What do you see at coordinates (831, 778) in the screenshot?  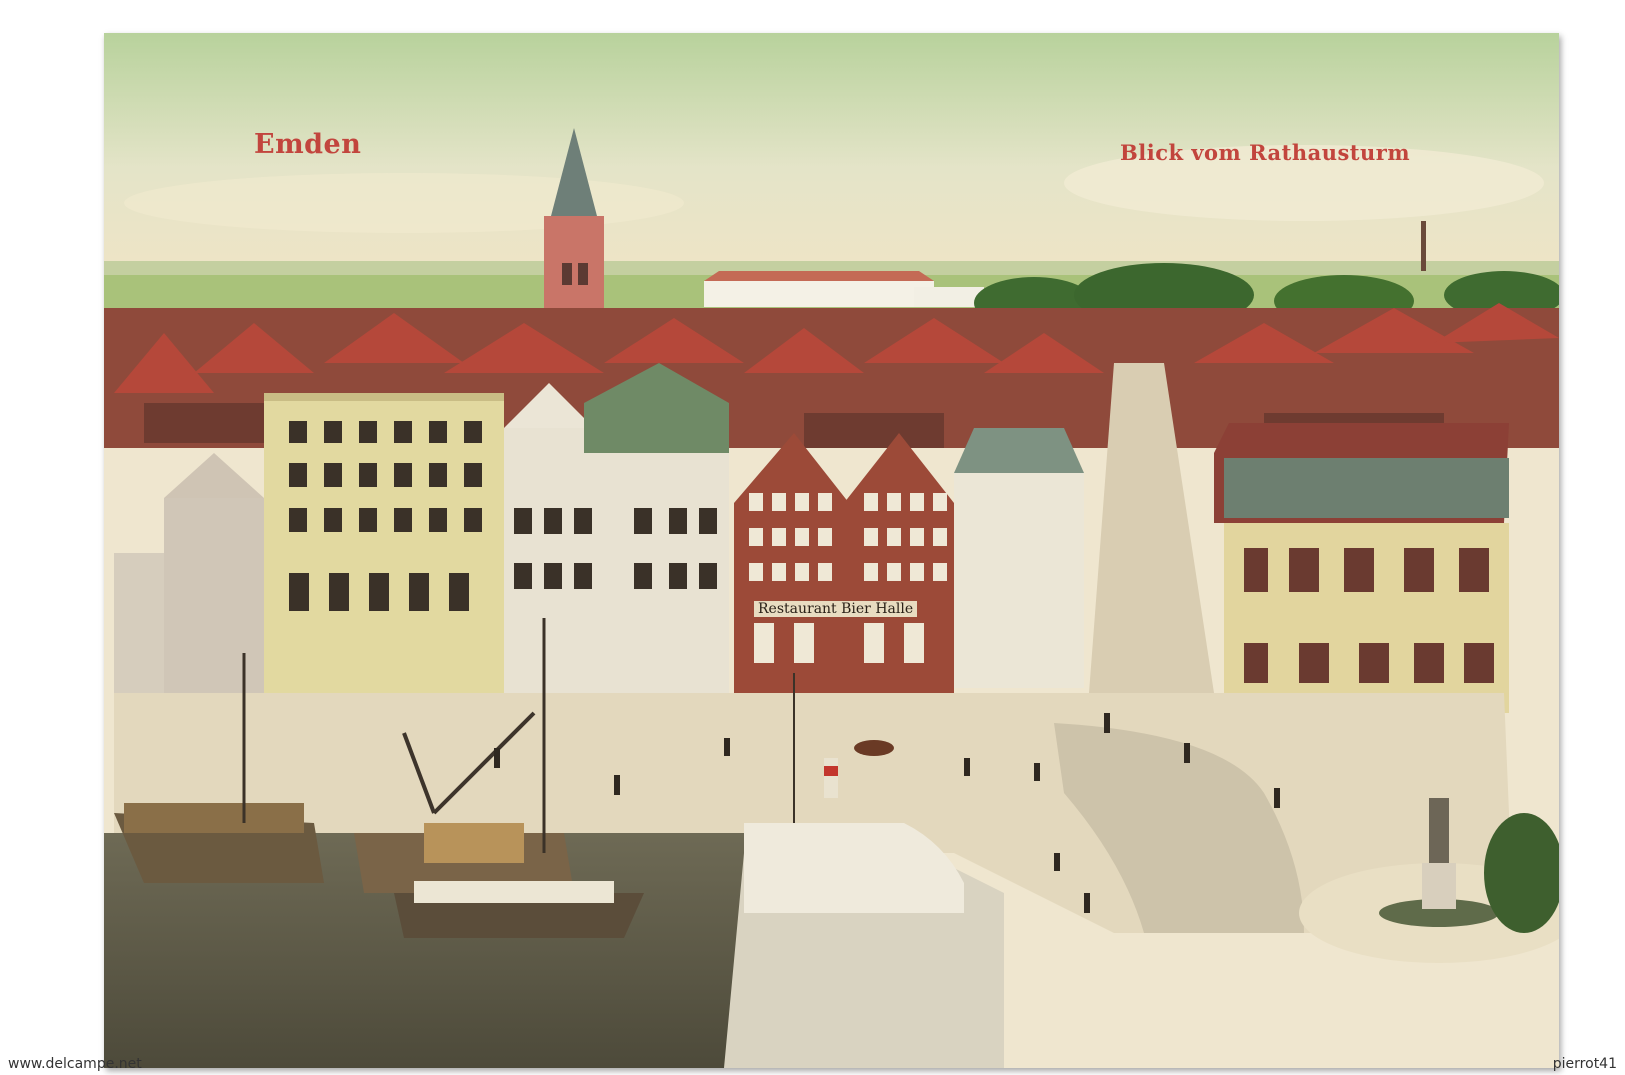 I see `advertising-column` at bounding box center [831, 778].